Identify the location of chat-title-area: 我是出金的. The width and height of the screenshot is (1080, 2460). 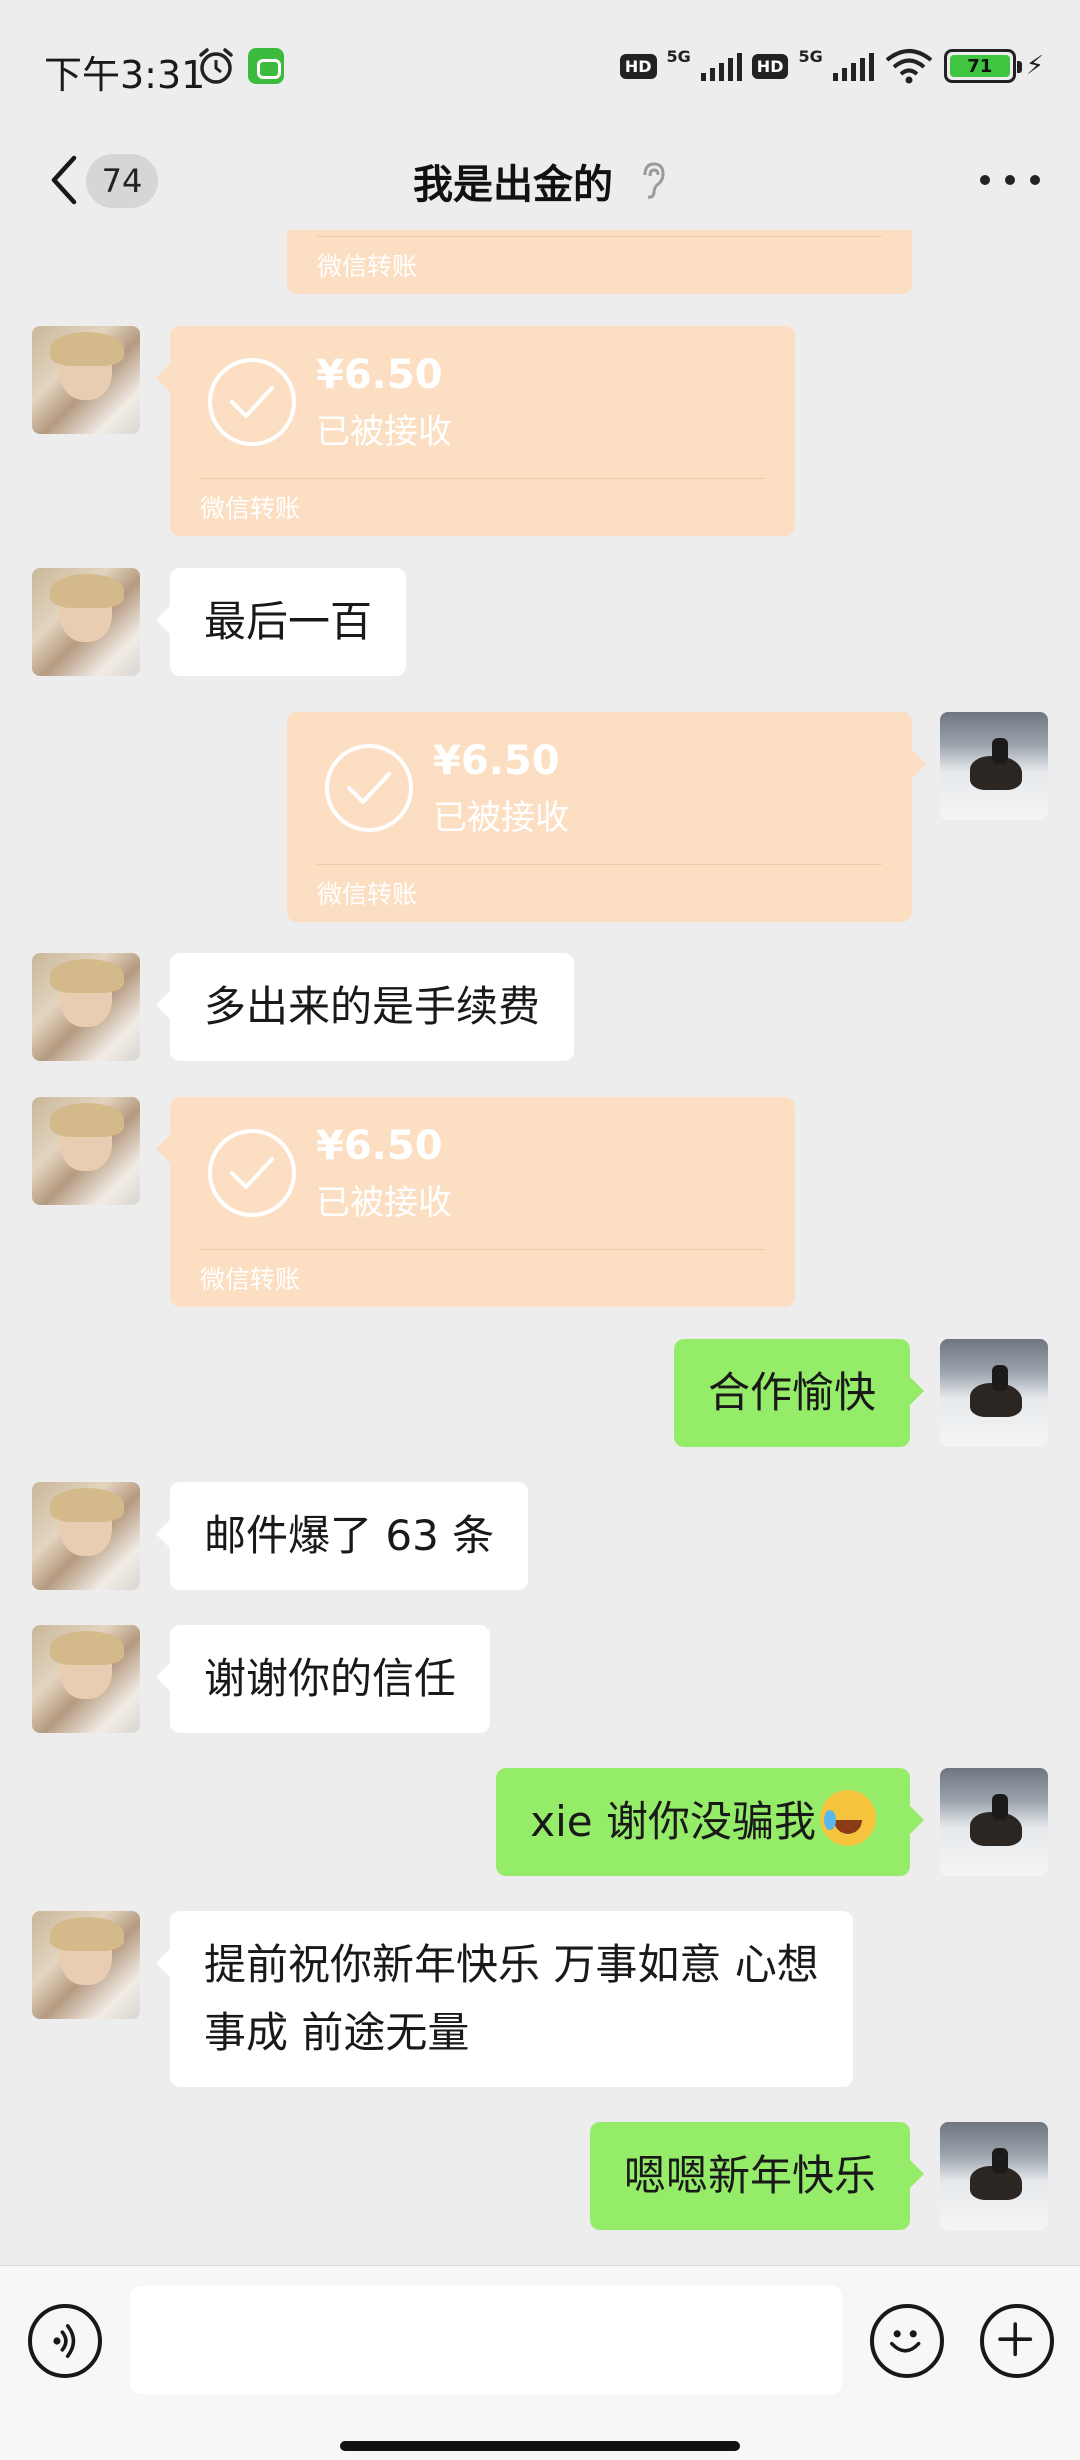
(540, 181).